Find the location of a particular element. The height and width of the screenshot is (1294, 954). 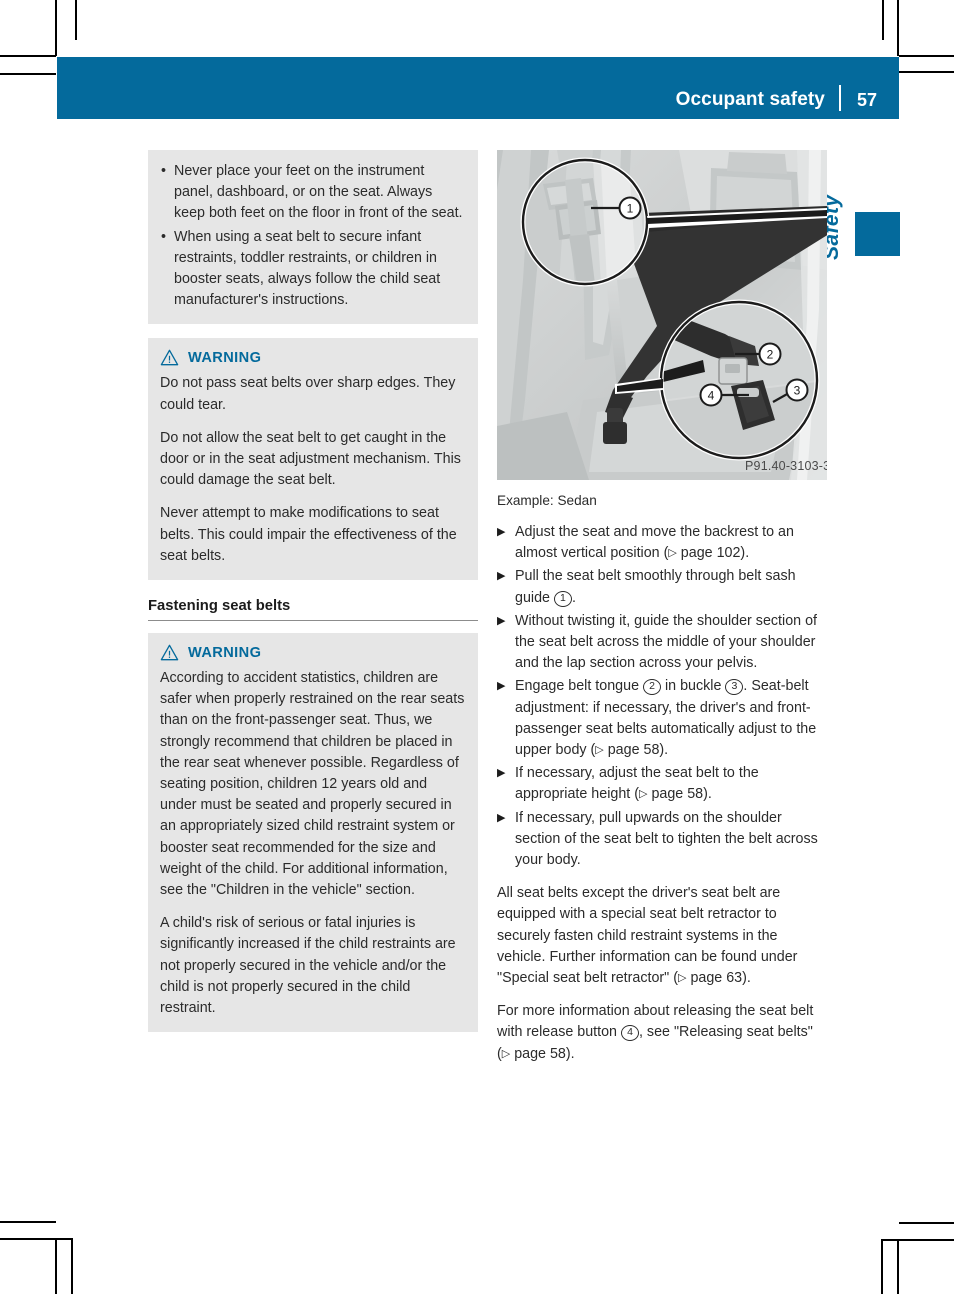

crop-mark-bottom-left-vertical-outer is located at coordinates (56, 1267).